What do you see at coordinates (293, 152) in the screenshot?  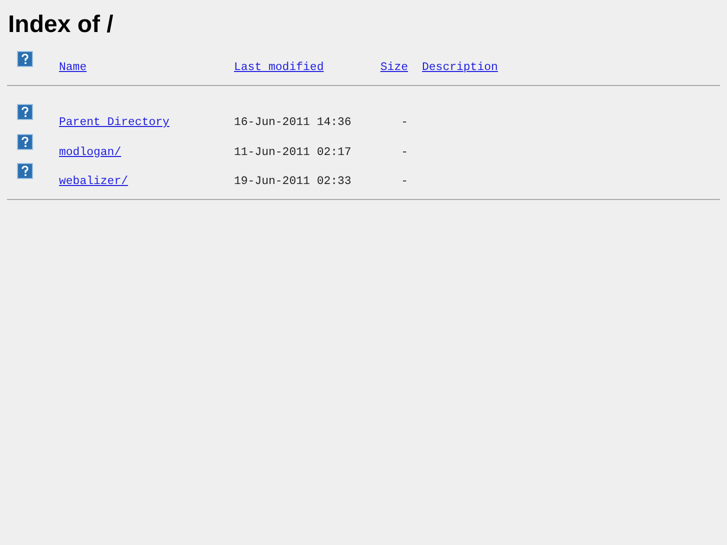 I see `modified-date: 11-Jun-2011 02:17` at bounding box center [293, 152].